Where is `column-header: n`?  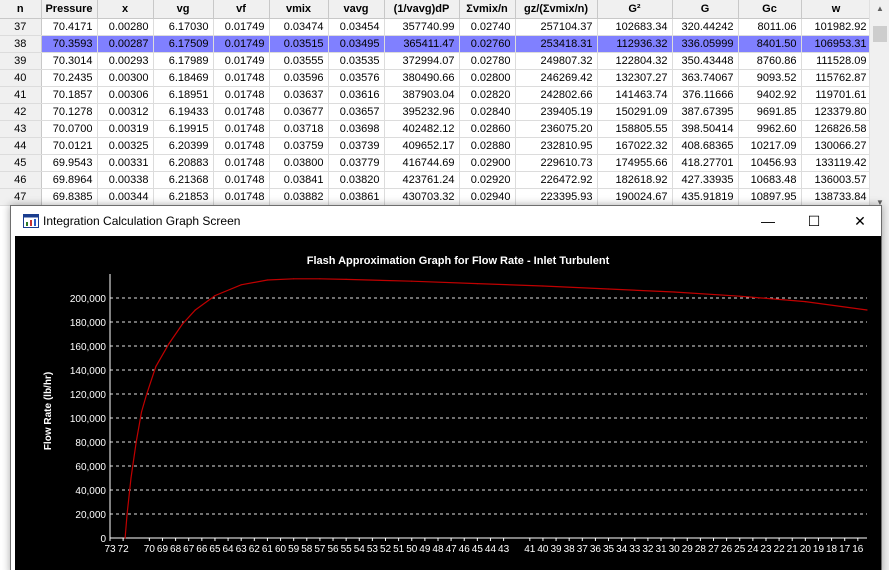
column-header: n is located at coordinates (21, 9).